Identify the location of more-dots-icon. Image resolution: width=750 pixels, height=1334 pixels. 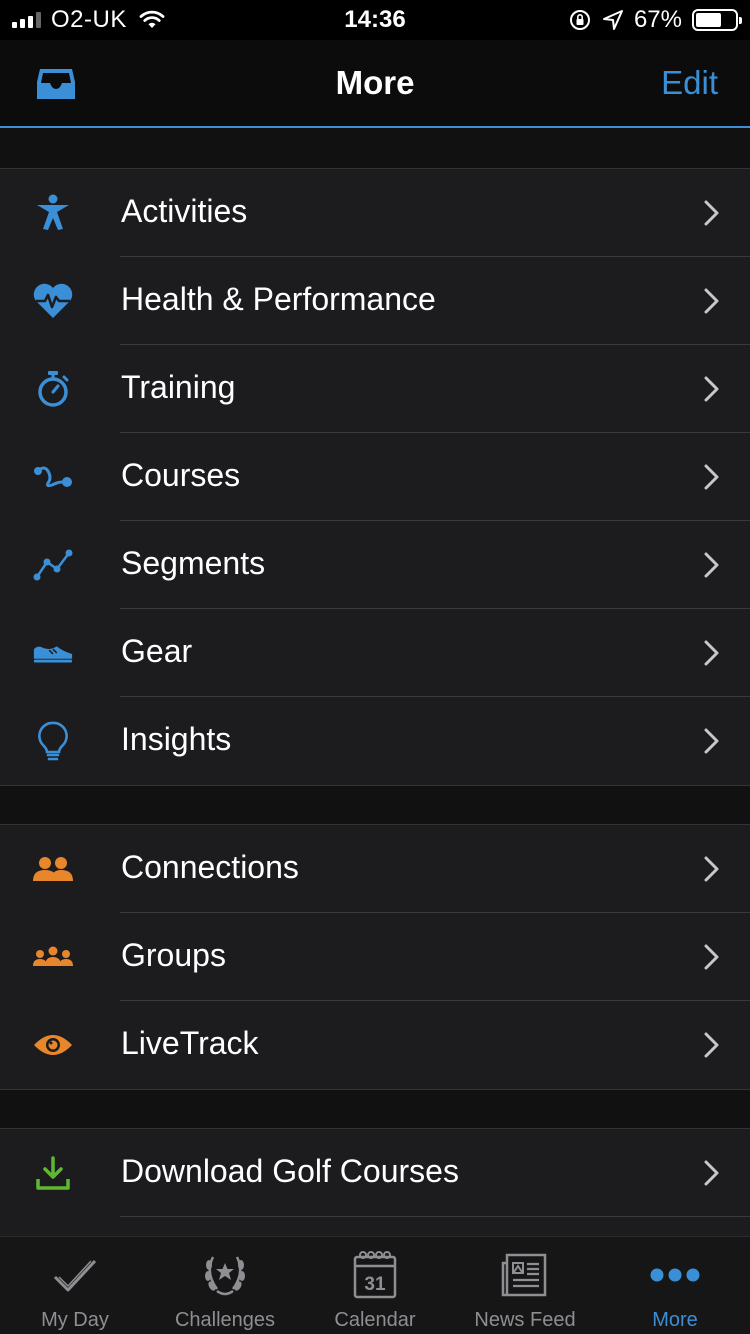
(675, 1275).